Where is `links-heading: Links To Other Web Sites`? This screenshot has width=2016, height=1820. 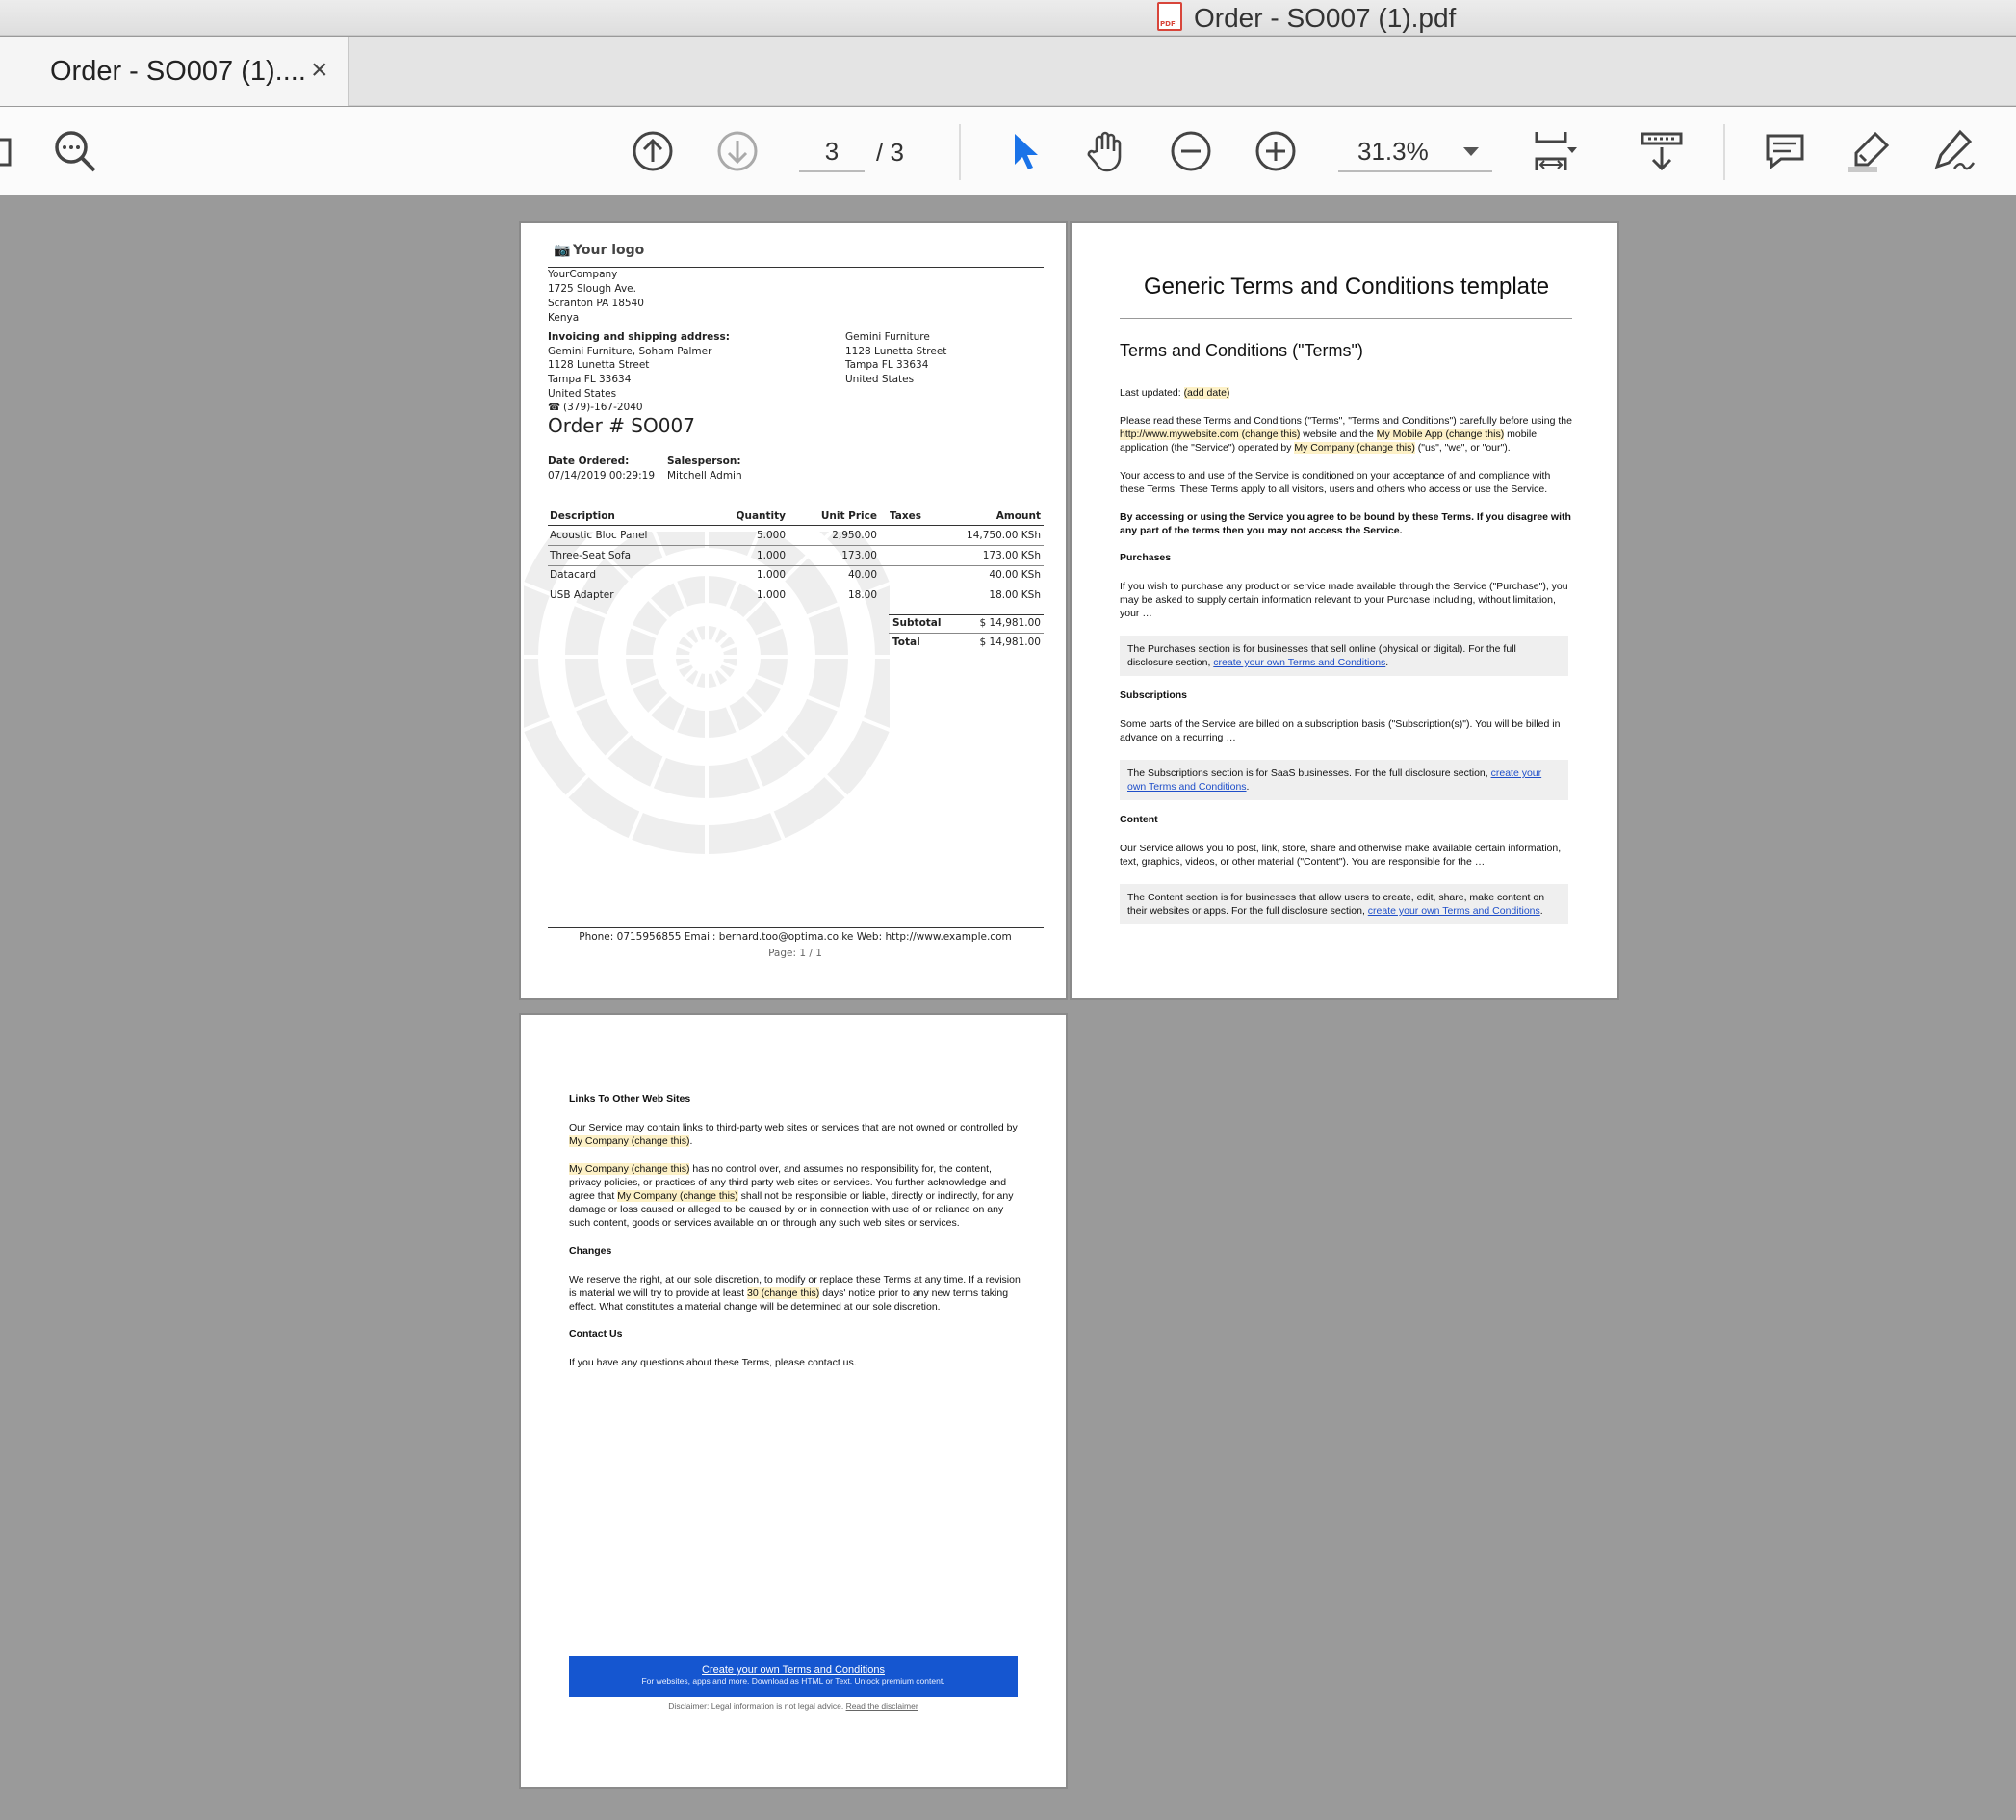 links-heading: Links To Other Web Sites is located at coordinates (630, 1099).